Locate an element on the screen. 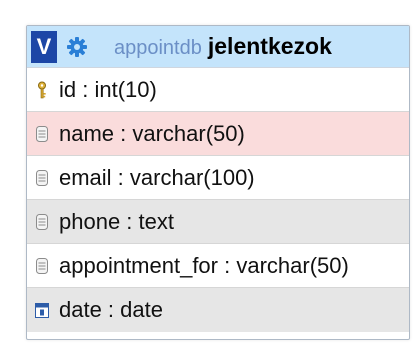  table-header: V appointdb jelentkezok is located at coordinates (218, 47).